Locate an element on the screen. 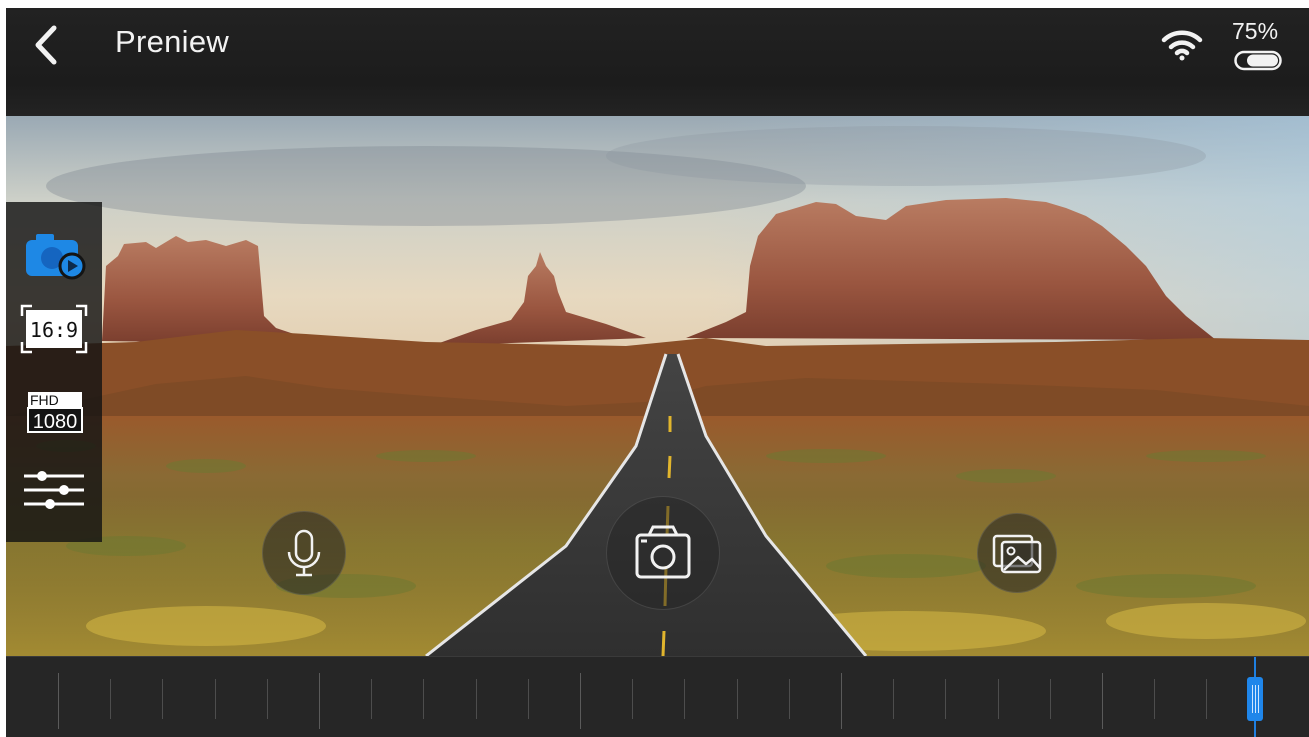  microphone-icon is located at coordinates (304, 553).